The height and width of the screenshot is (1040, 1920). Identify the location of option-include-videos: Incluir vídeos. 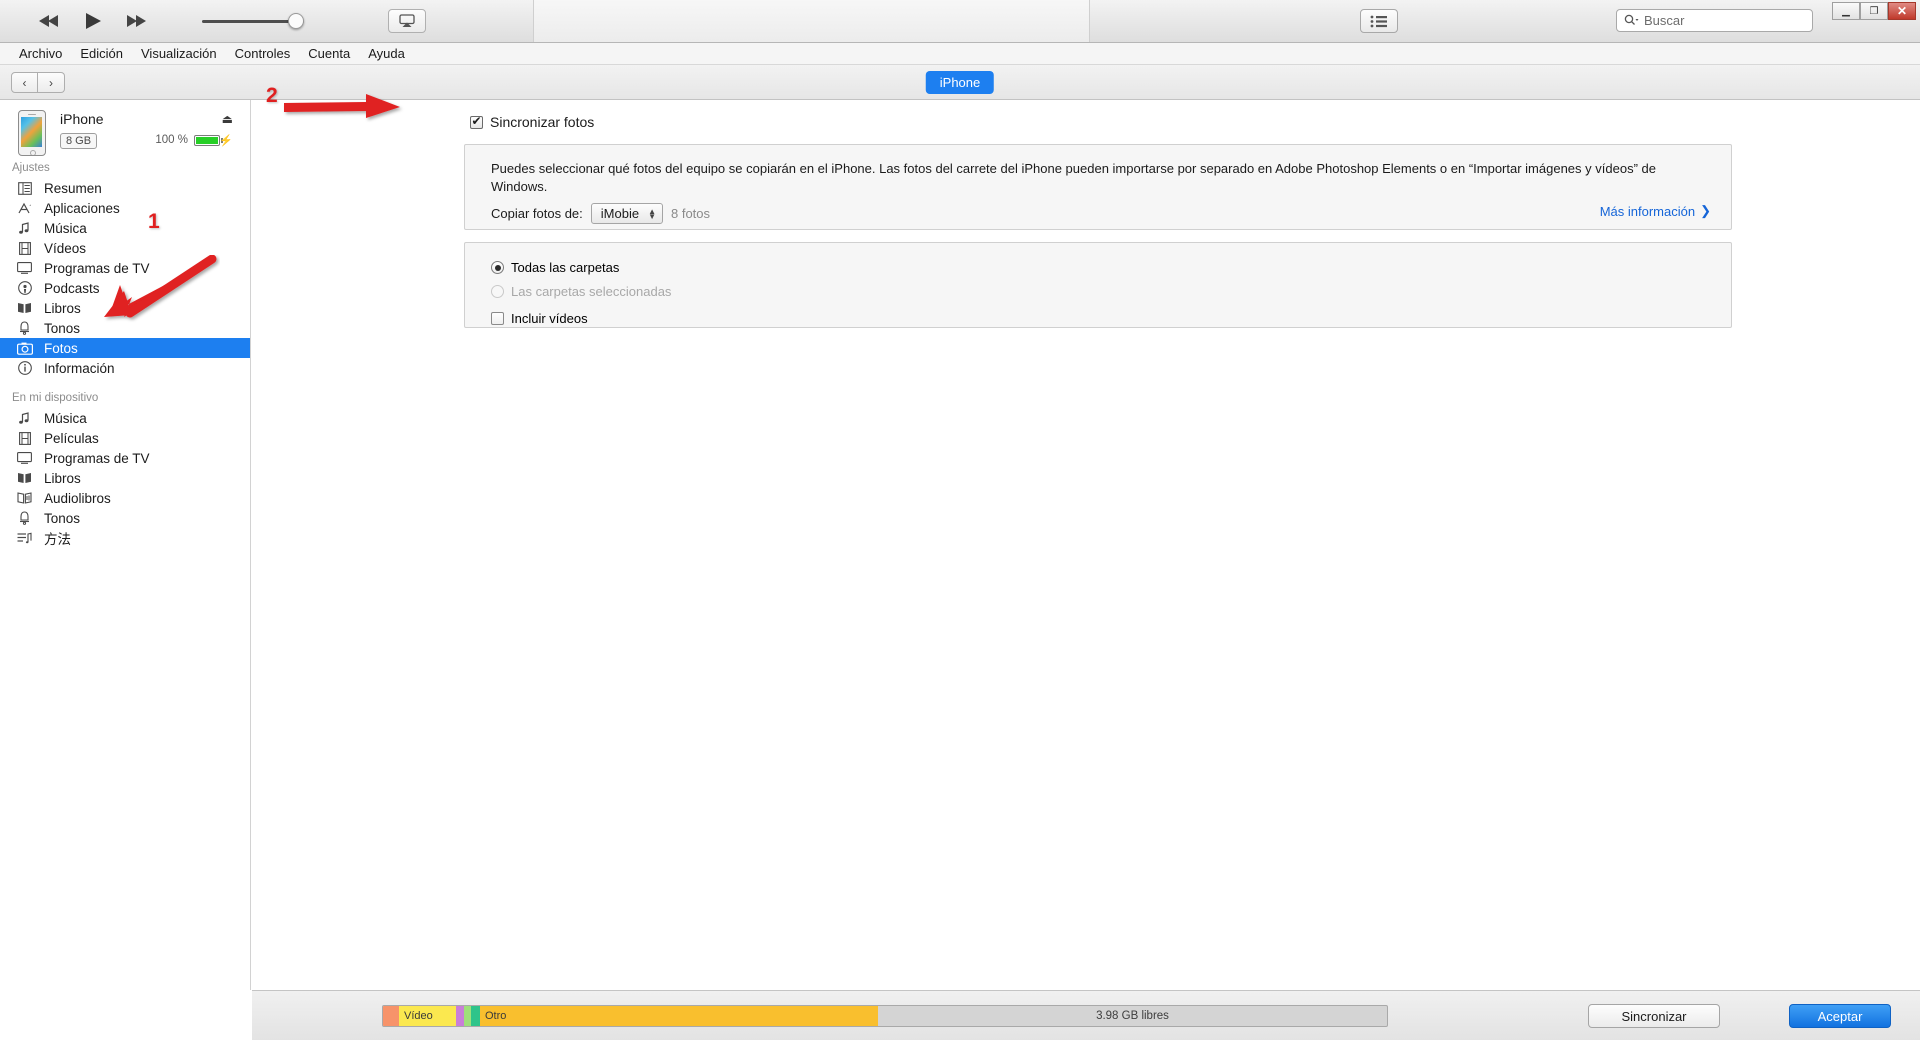
(539, 318).